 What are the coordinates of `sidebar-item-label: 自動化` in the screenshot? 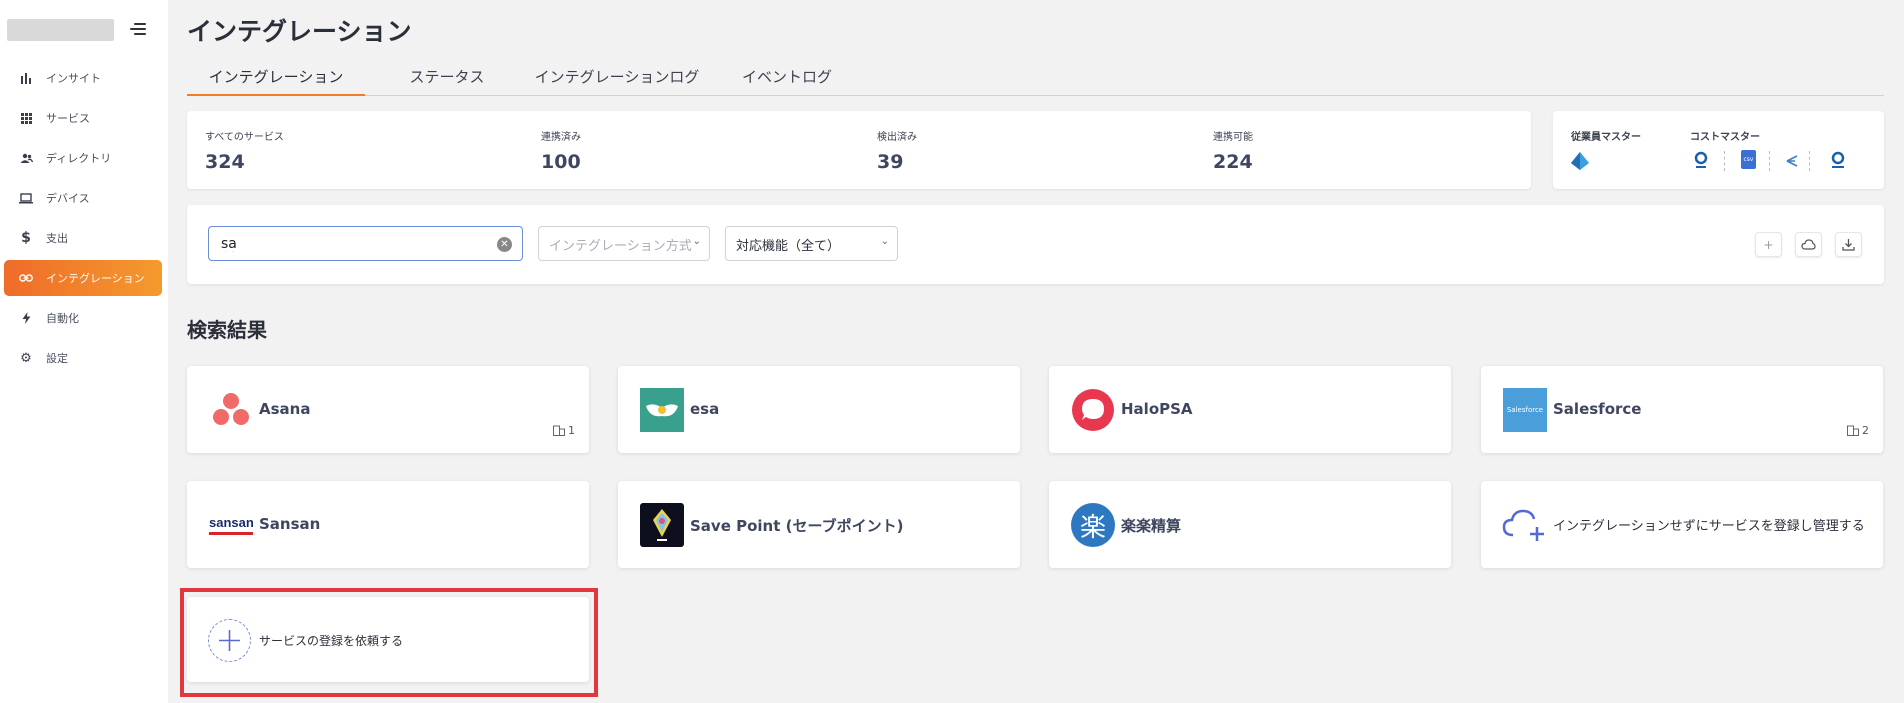 It's located at (62, 318).